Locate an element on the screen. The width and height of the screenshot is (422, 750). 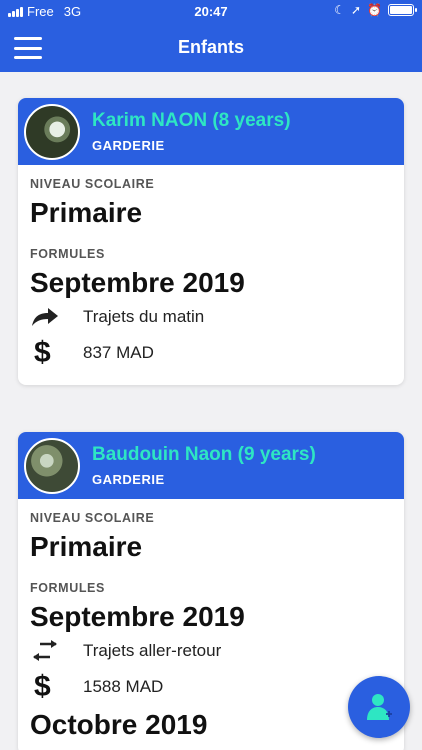
trip-label: Trajets du matin is located at coordinates (144, 316).